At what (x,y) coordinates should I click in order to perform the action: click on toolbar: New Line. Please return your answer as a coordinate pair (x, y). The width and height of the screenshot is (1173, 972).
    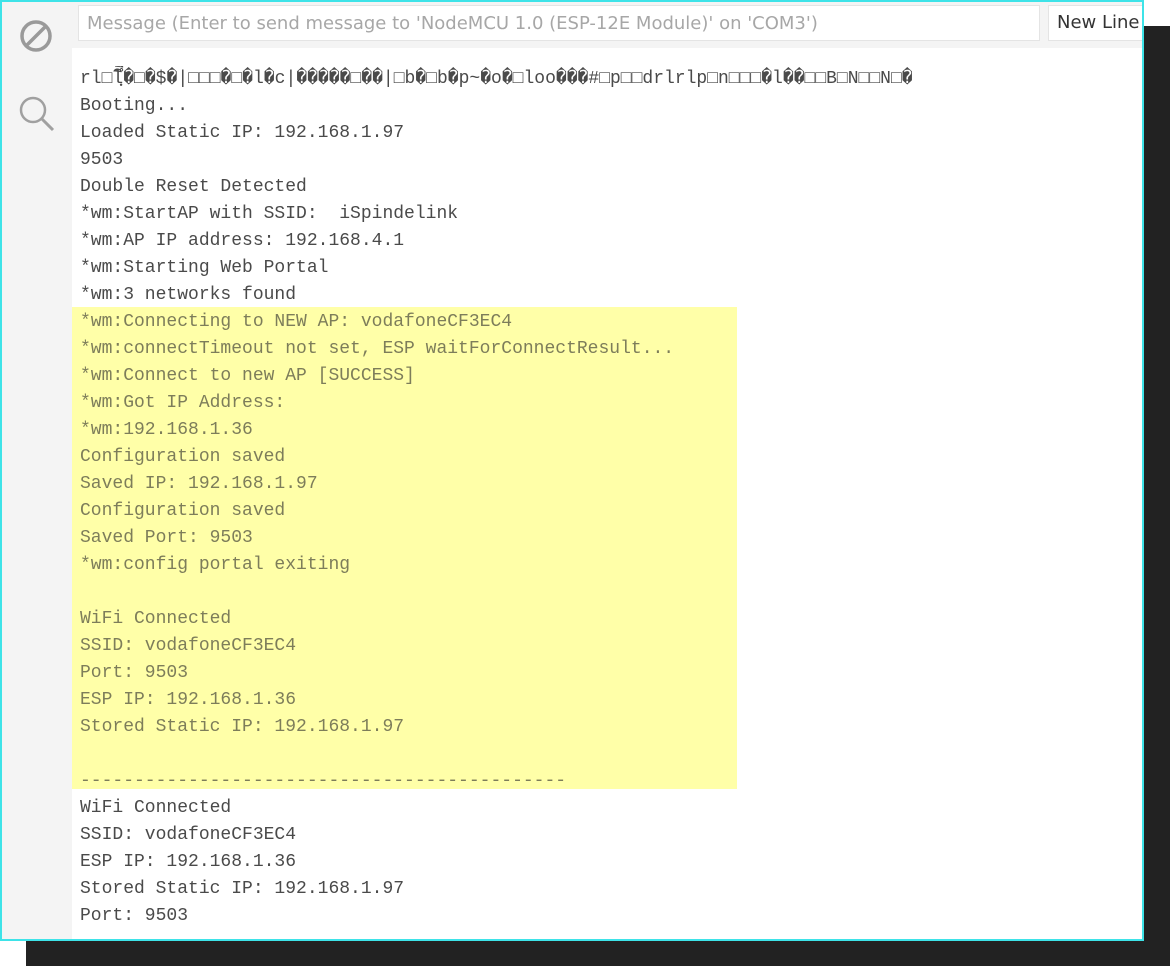
    Looking at the image, I should click on (607, 25).